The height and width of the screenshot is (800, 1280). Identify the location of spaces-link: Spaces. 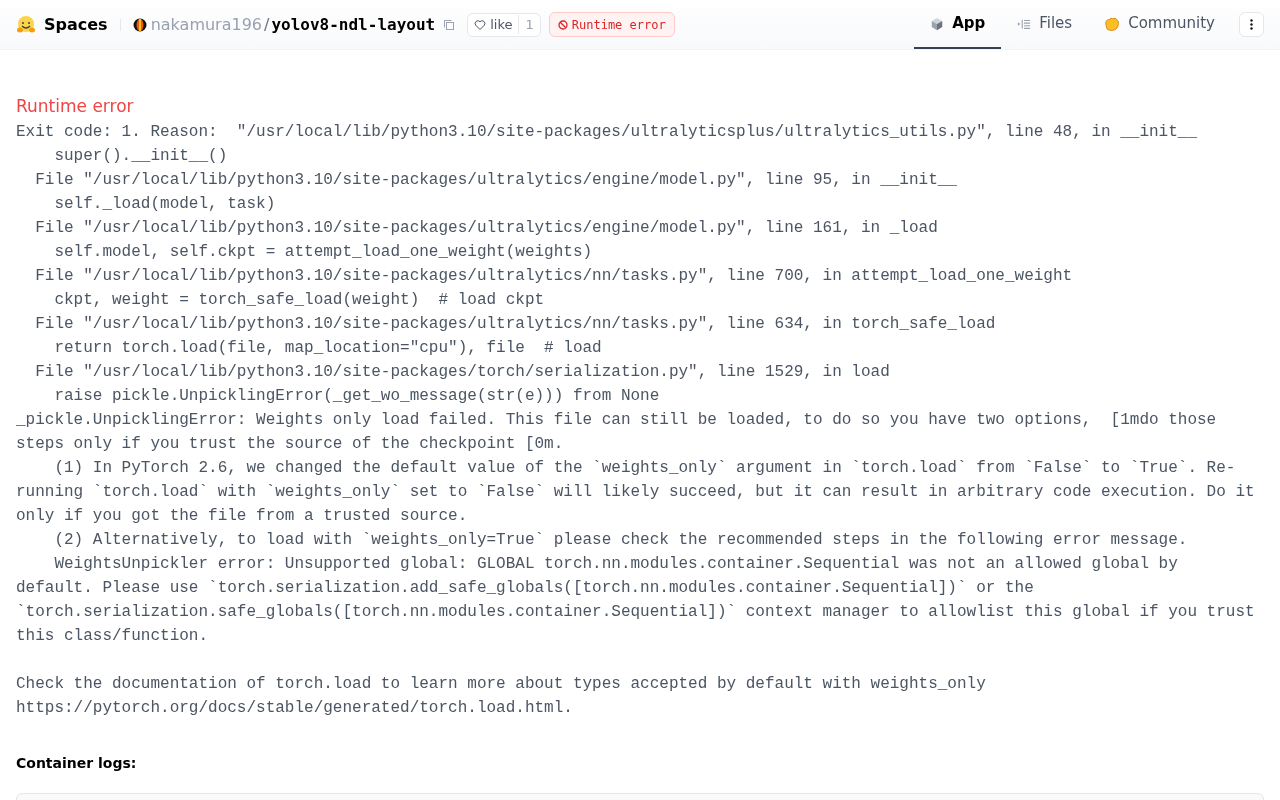
(76, 24).